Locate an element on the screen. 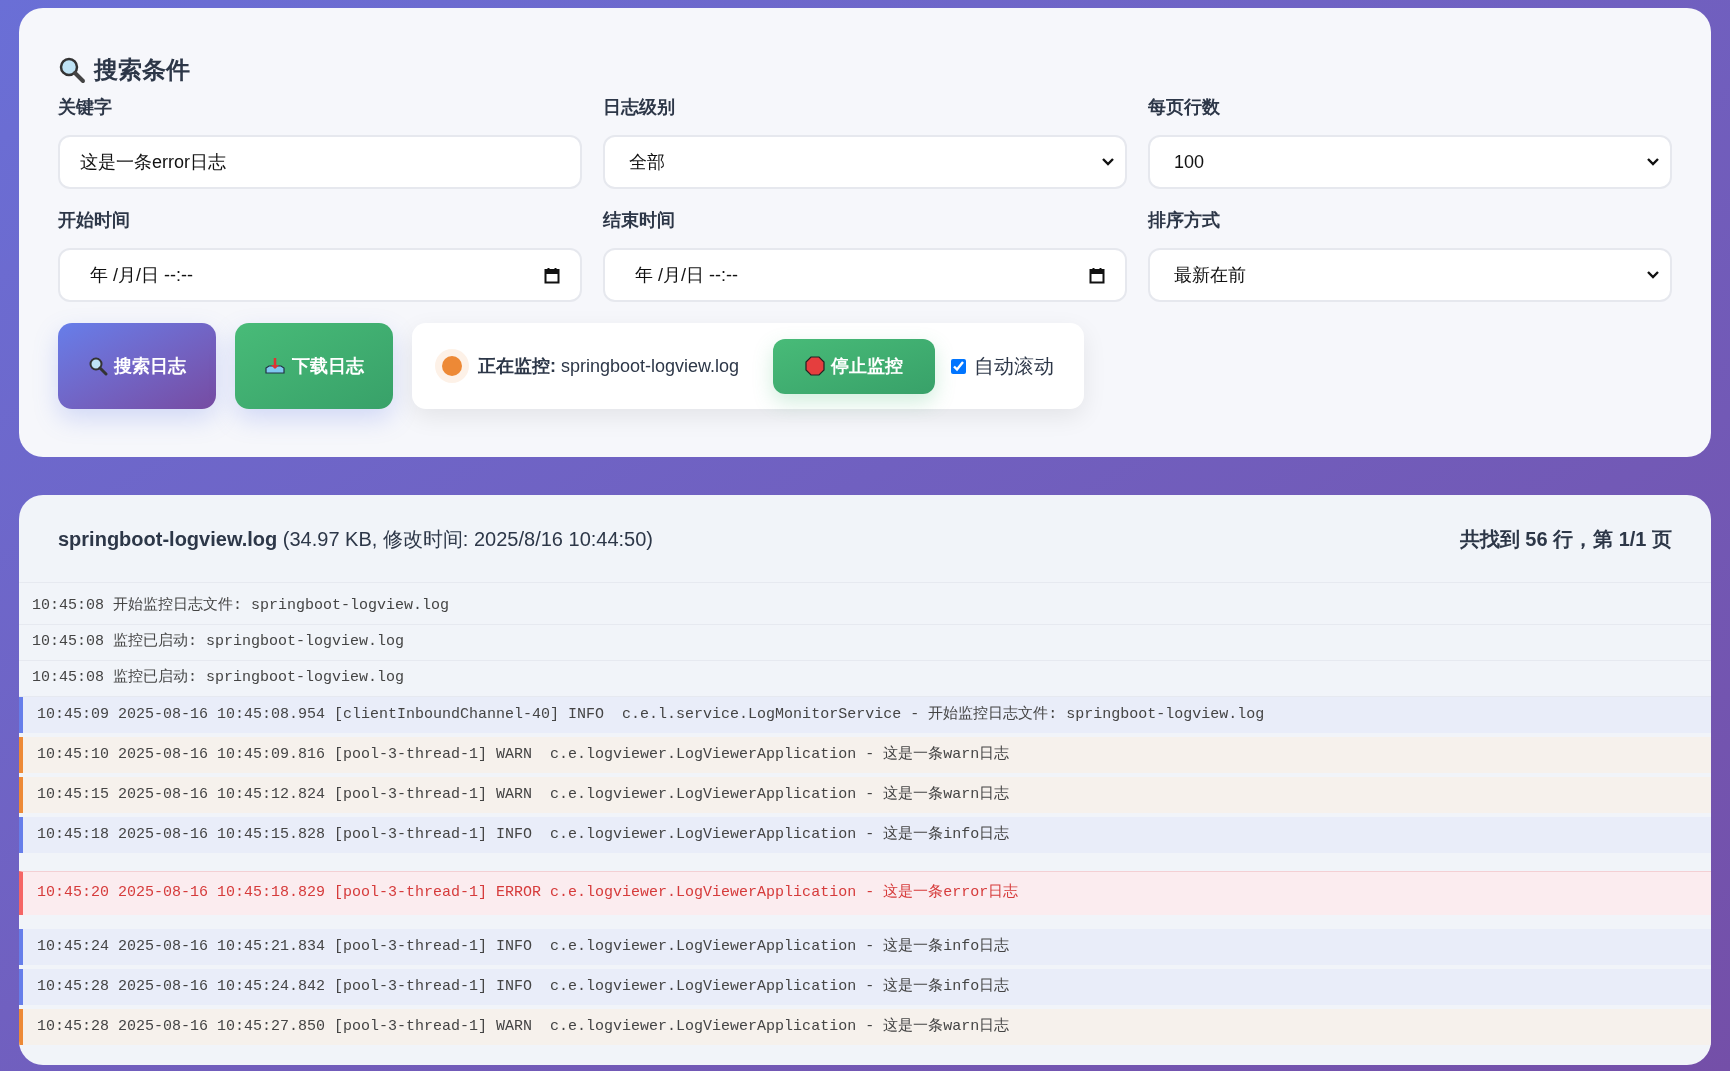  field-label: 每页行数 is located at coordinates (1184, 107).